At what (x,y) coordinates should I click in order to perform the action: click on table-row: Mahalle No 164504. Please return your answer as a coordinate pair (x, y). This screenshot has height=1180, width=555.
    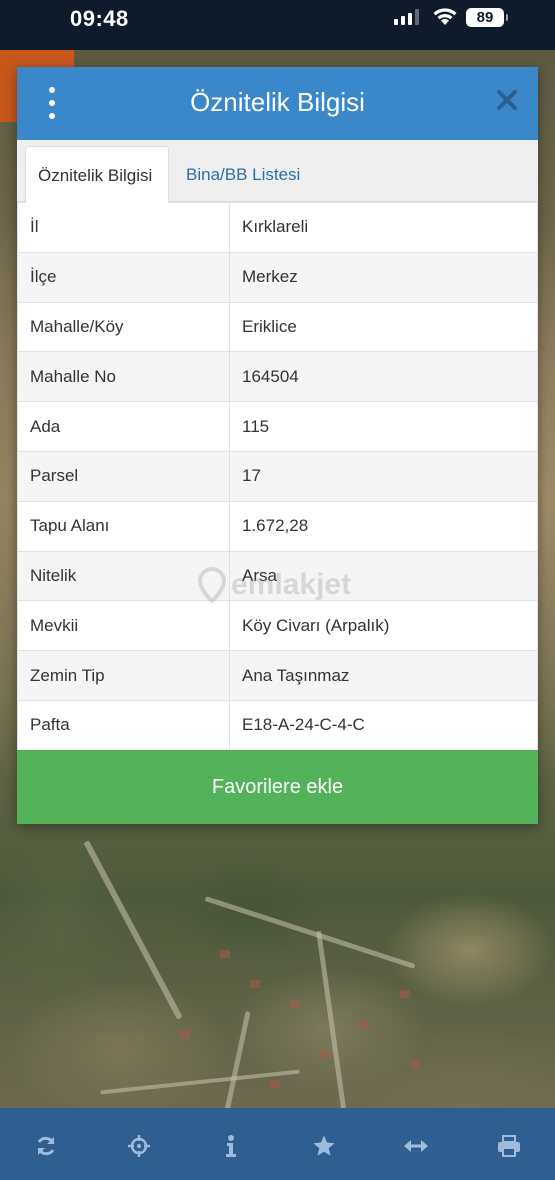
    Looking at the image, I should click on (277, 377).